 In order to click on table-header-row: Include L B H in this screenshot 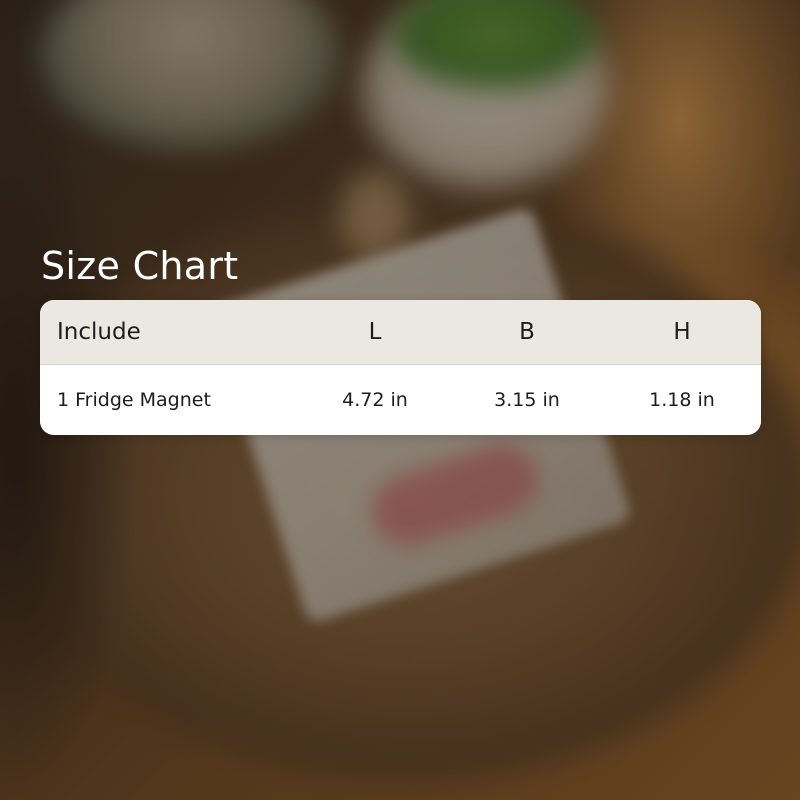, I will do `click(400, 332)`.